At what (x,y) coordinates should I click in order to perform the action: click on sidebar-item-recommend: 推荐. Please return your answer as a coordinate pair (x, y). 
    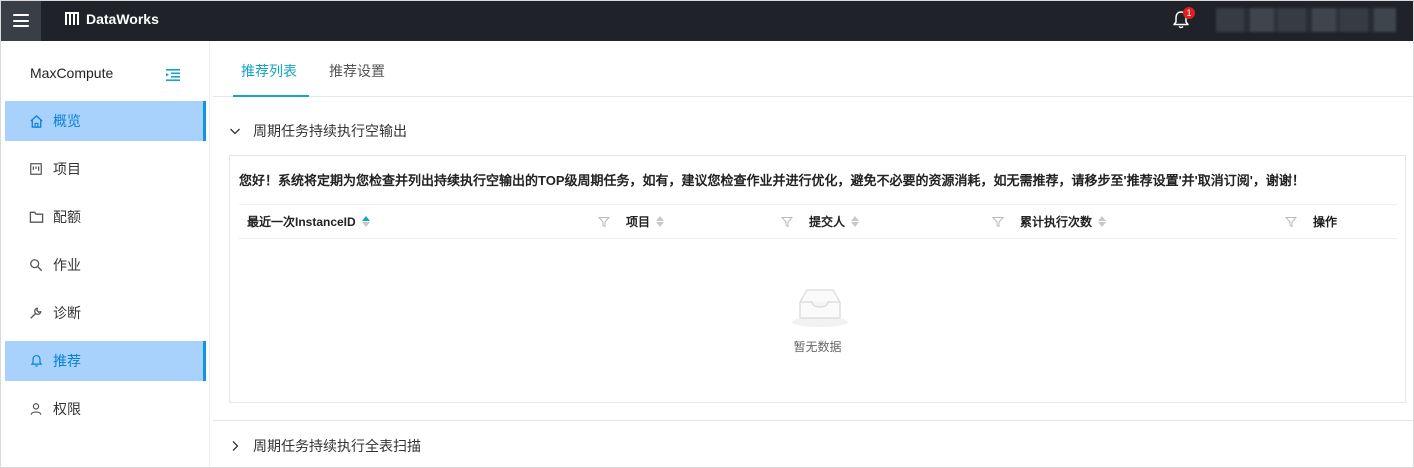
    Looking at the image, I should click on (105, 361).